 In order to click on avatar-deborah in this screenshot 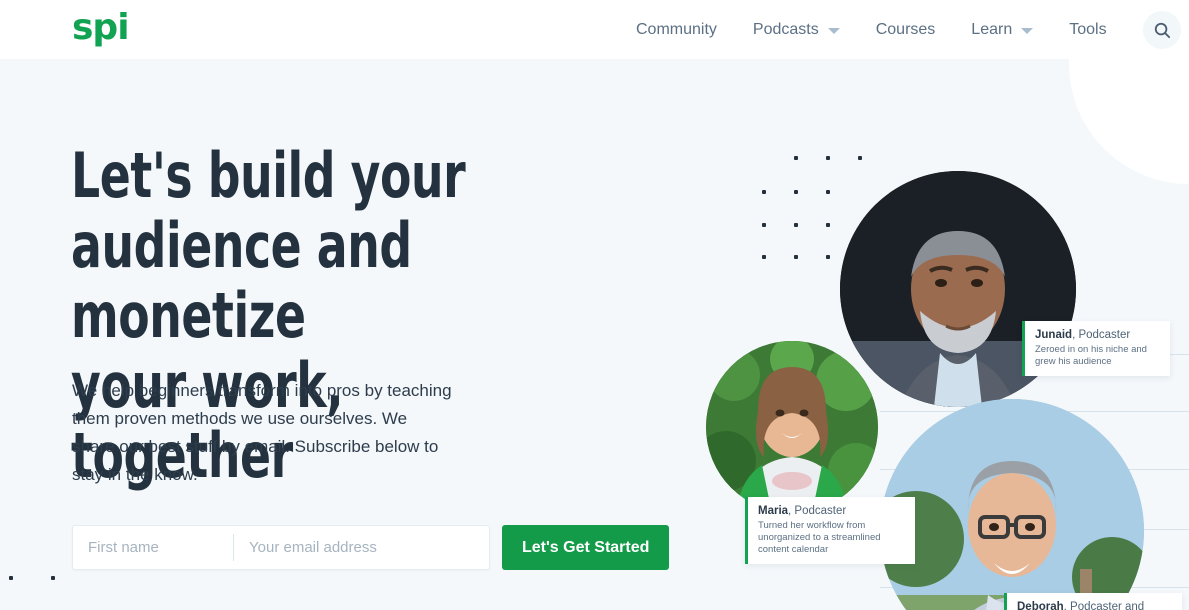, I will do `click(1012, 504)`.